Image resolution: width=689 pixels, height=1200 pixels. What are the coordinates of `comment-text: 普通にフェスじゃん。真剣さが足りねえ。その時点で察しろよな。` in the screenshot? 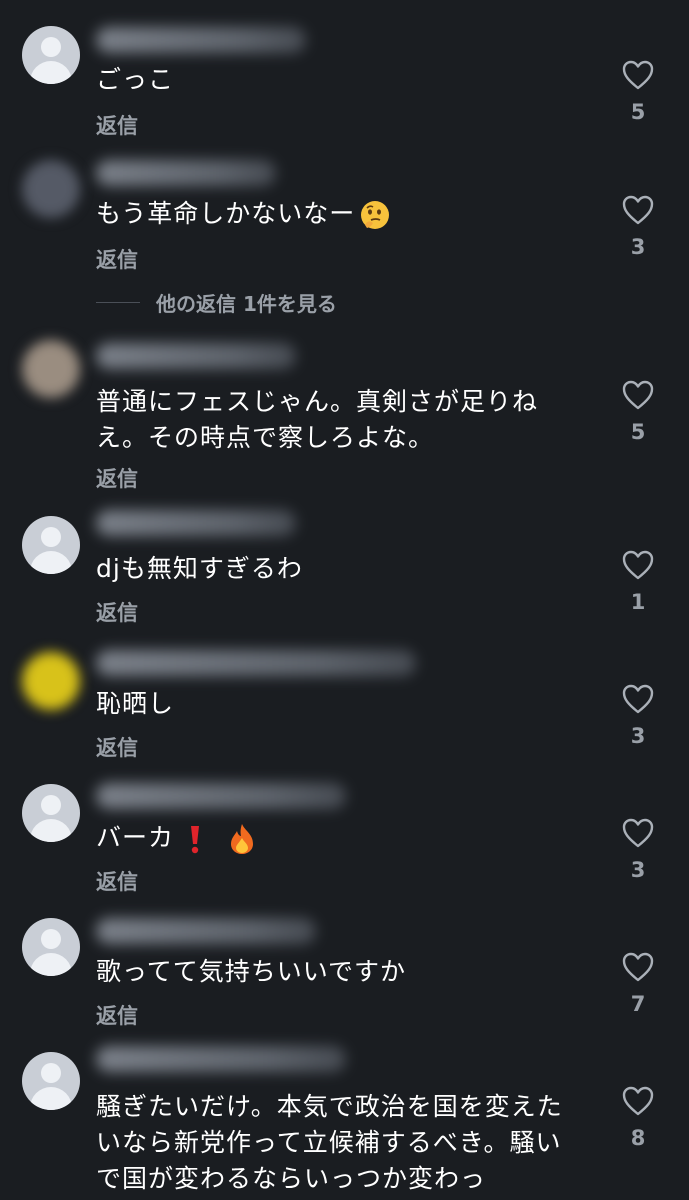 It's located at (317, 419).